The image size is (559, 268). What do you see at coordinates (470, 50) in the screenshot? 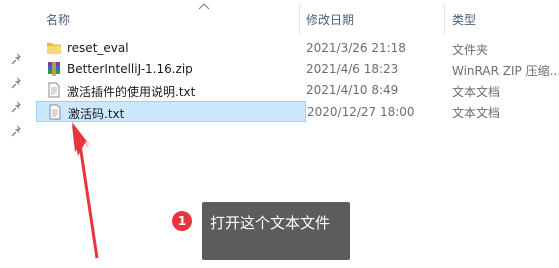
I see `file-type: 文件夹` at bounding box center [470, 50].